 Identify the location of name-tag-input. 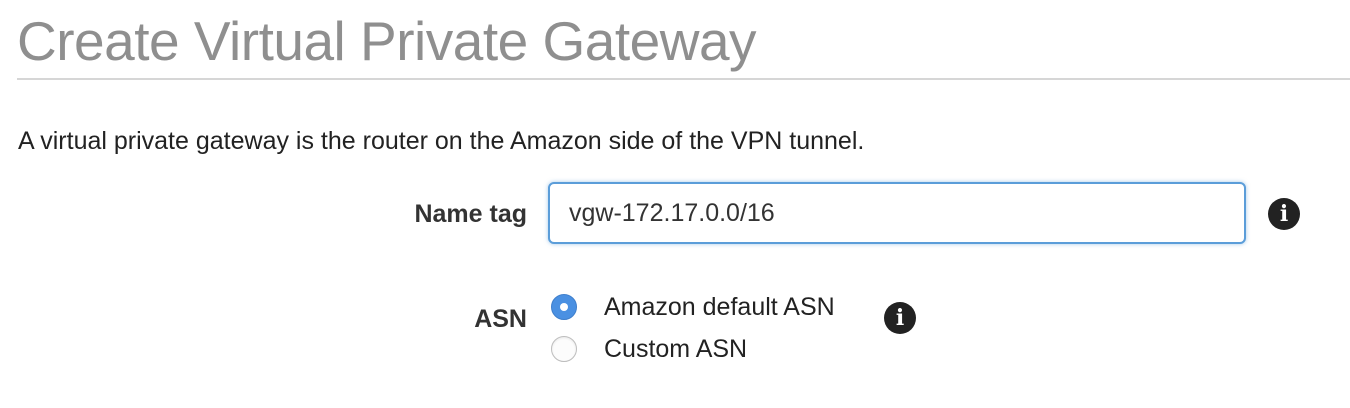
(897, 213).